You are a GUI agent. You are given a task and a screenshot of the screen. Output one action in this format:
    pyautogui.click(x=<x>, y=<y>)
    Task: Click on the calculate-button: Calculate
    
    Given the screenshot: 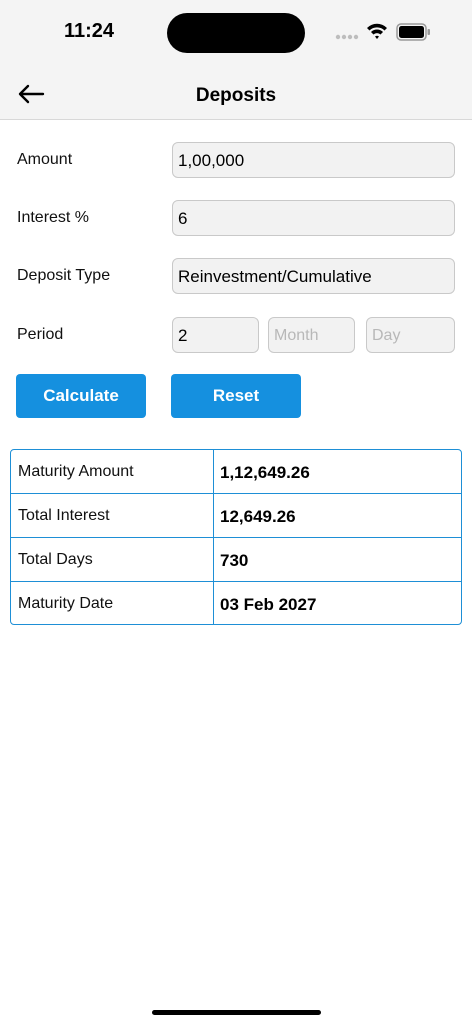 What is the action you would take?
    pyautogui.click(x=81, y=396)
    